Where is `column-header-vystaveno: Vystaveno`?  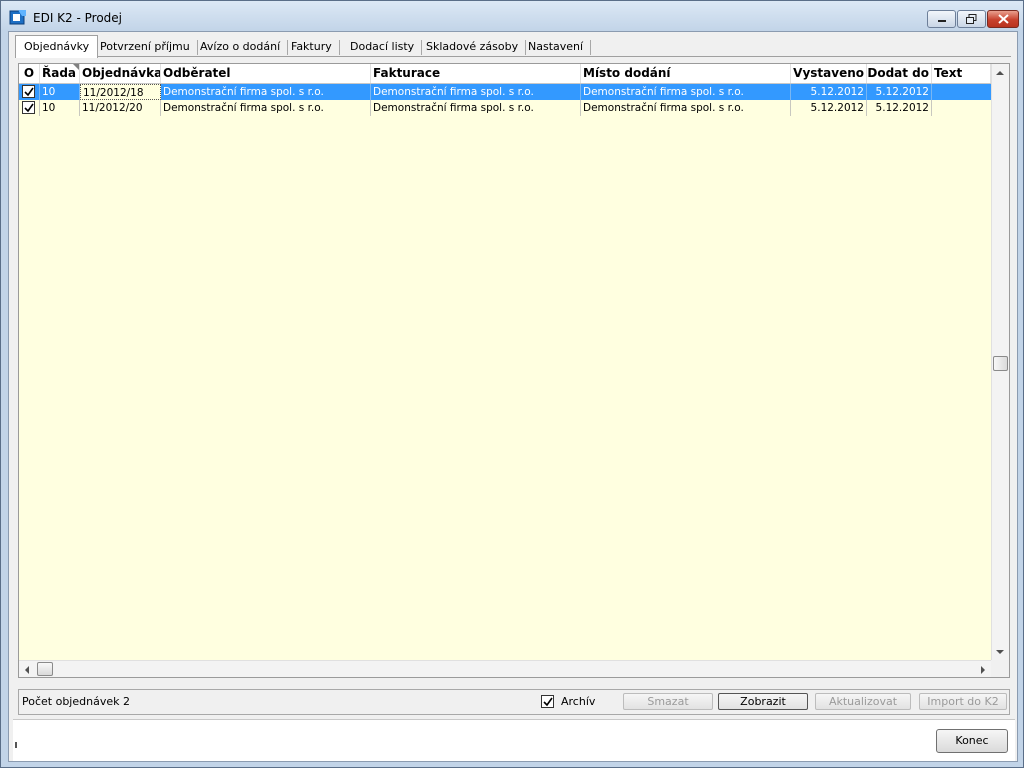
column-header-vystaveno: Vystaveno is located at coordinates (829, 73).